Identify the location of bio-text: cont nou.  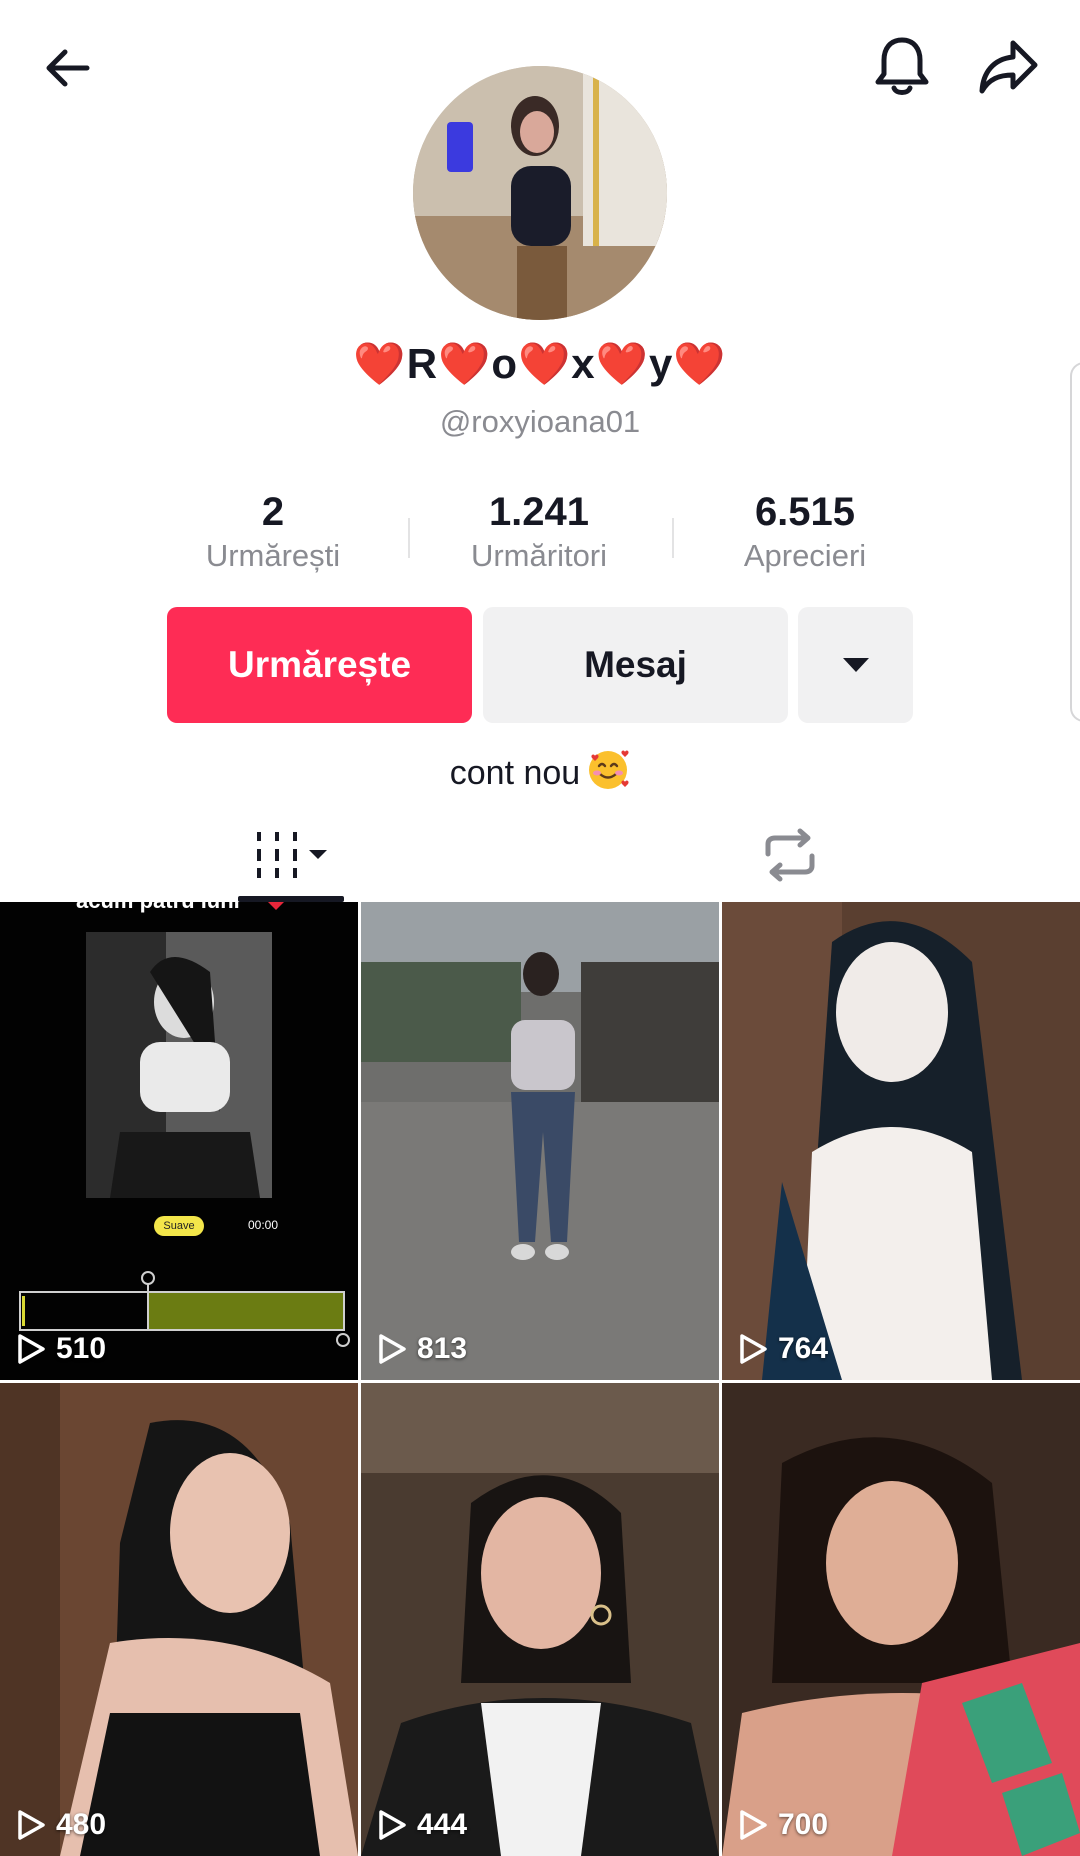
(515, 773).